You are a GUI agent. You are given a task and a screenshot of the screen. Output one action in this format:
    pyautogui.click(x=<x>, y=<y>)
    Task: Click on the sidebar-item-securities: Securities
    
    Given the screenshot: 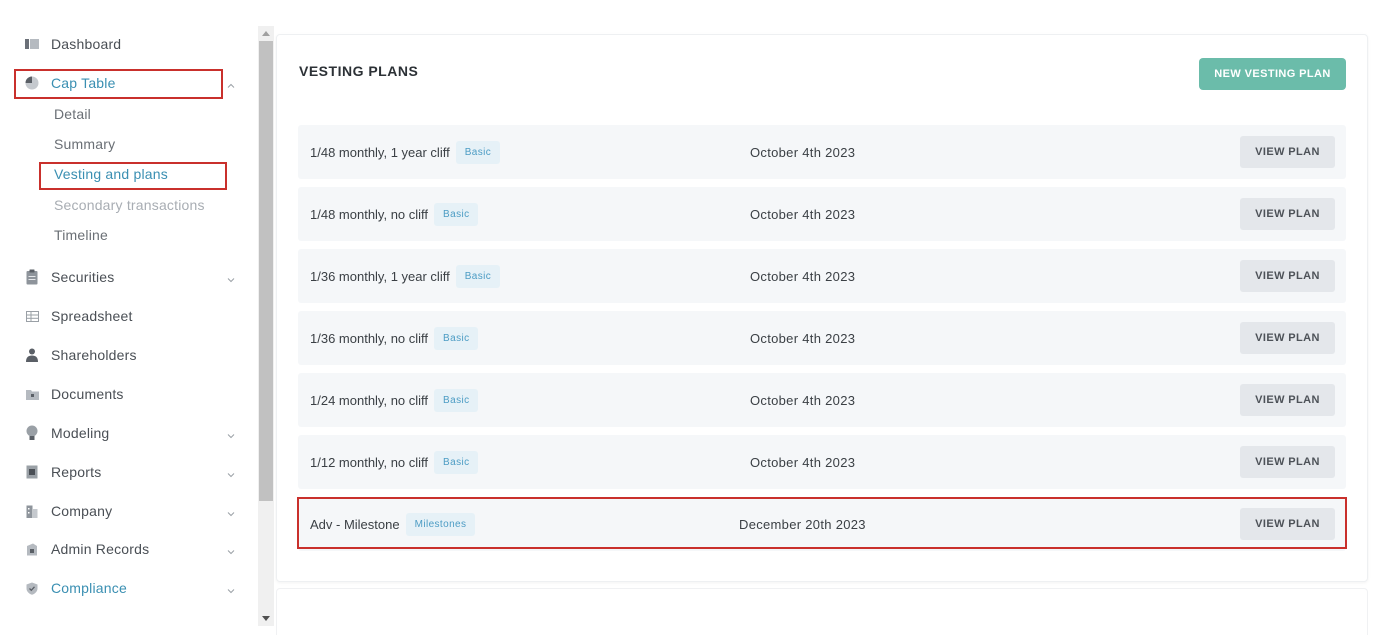 What is the action you would take?
    pyautogui.click(x=125, y=277)
    